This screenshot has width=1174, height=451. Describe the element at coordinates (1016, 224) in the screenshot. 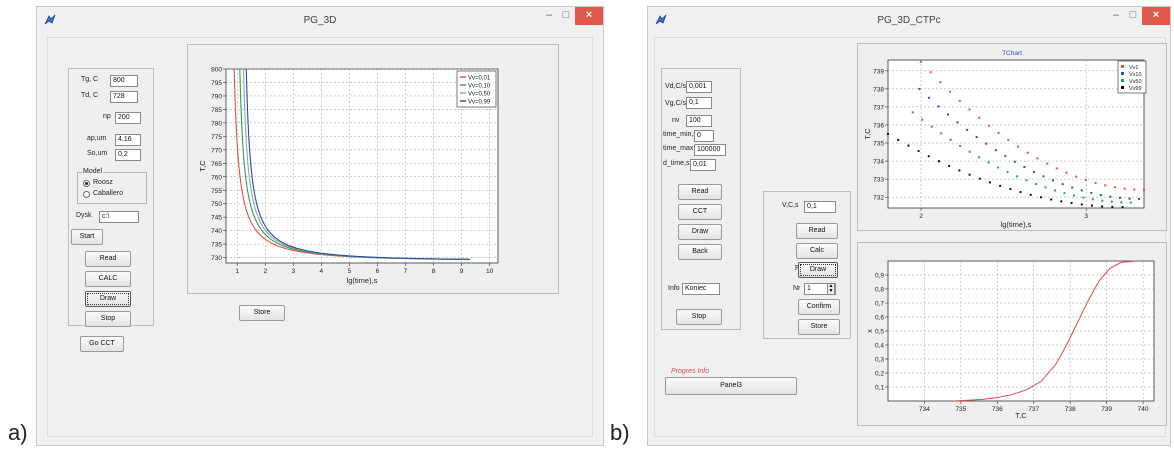

I see `x-axis-label: lg(time),s` at that location.